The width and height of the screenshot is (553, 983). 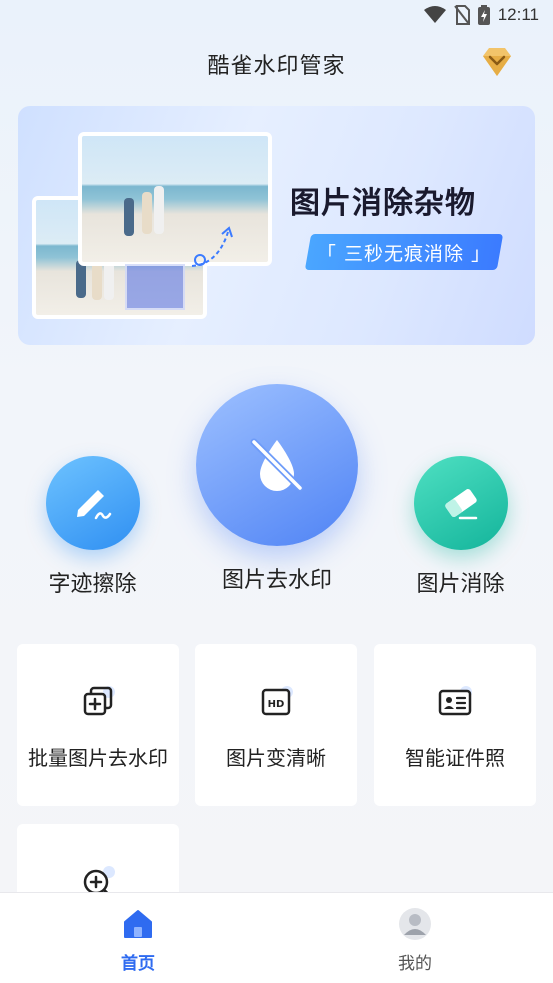 What do you see at coordinates (455, 701) in the screenshot?
I see `id-card-icon` at bounding box center [455, 701].